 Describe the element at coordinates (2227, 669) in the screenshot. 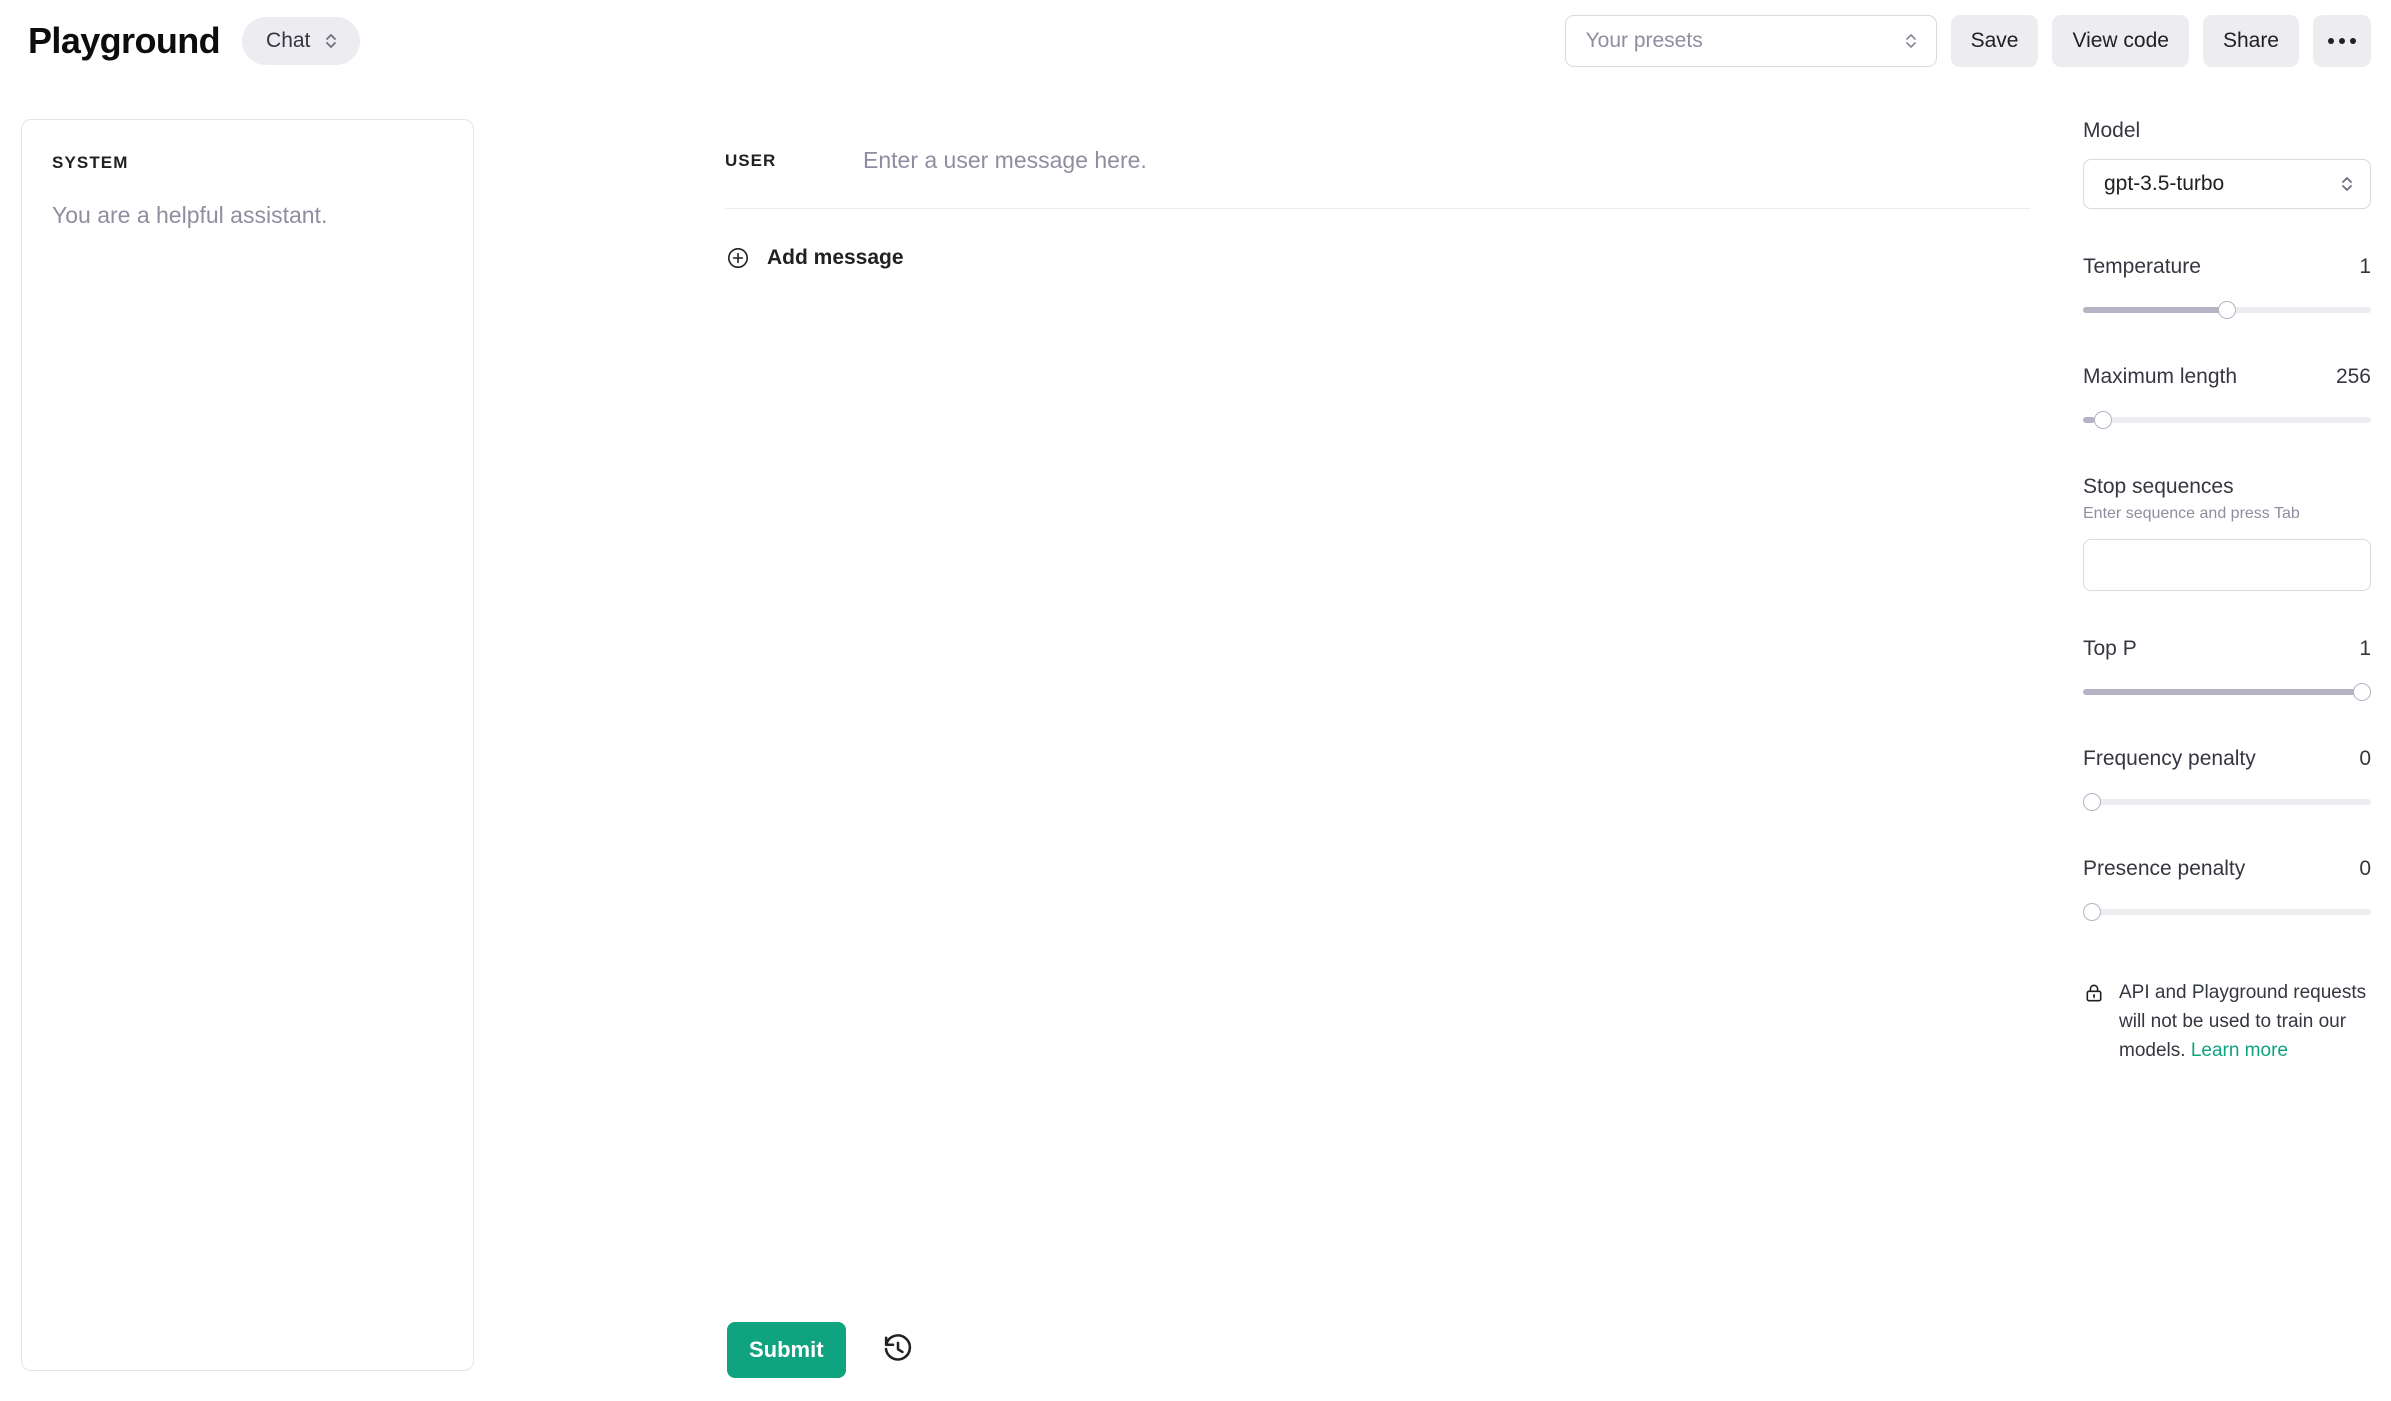

I see `param-top-p: Top P 1` at that location.